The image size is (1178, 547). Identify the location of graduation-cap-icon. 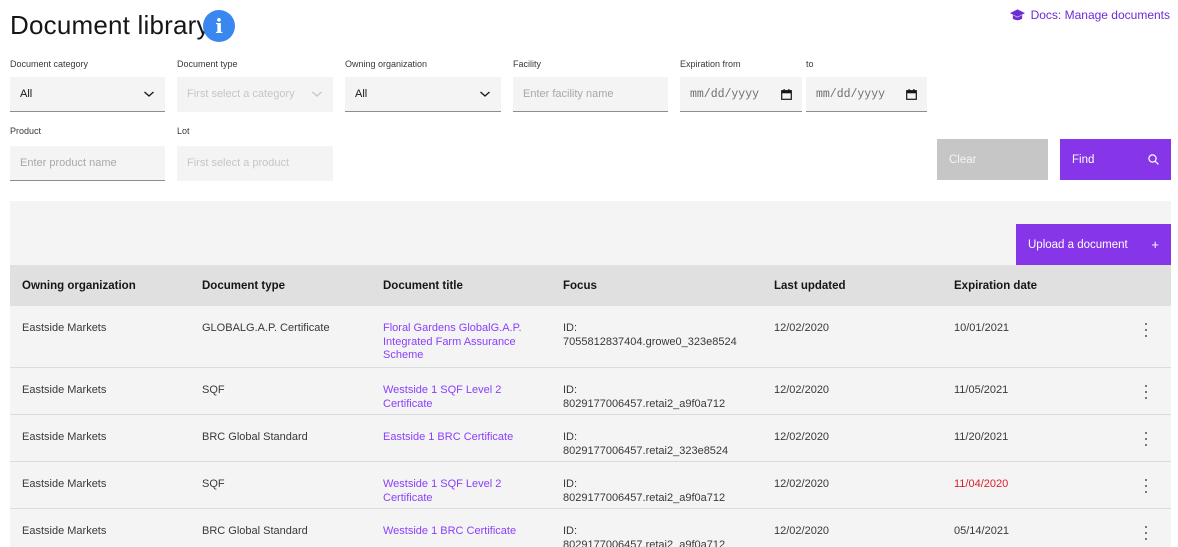
(1017, 14).